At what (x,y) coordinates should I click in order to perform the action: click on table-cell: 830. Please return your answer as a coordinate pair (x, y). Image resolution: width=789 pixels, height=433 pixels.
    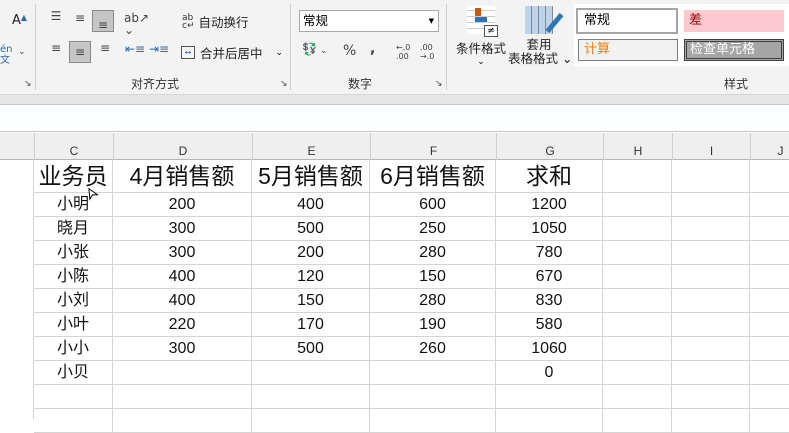
    Looking at the image, I should click on (549, 301).